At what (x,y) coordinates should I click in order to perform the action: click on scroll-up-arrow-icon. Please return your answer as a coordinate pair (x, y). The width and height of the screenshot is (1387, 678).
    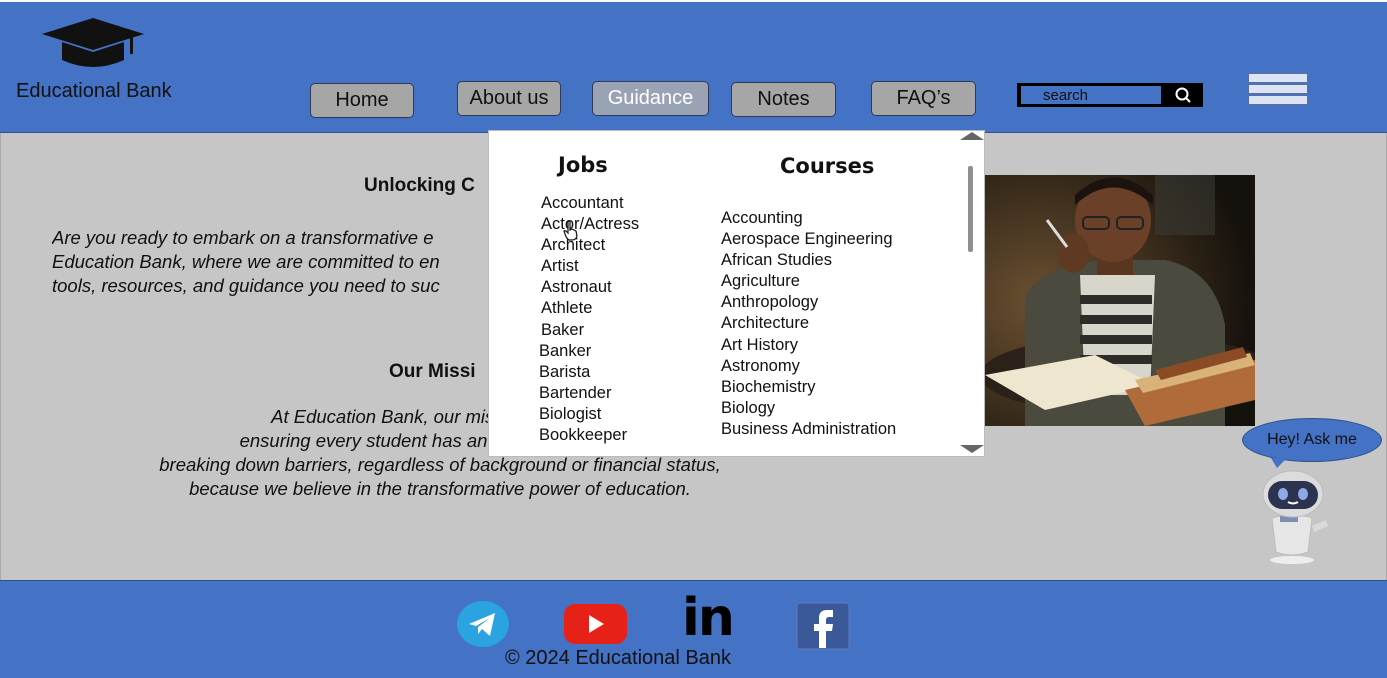
    Looking at the image, I should click on (972, 136).